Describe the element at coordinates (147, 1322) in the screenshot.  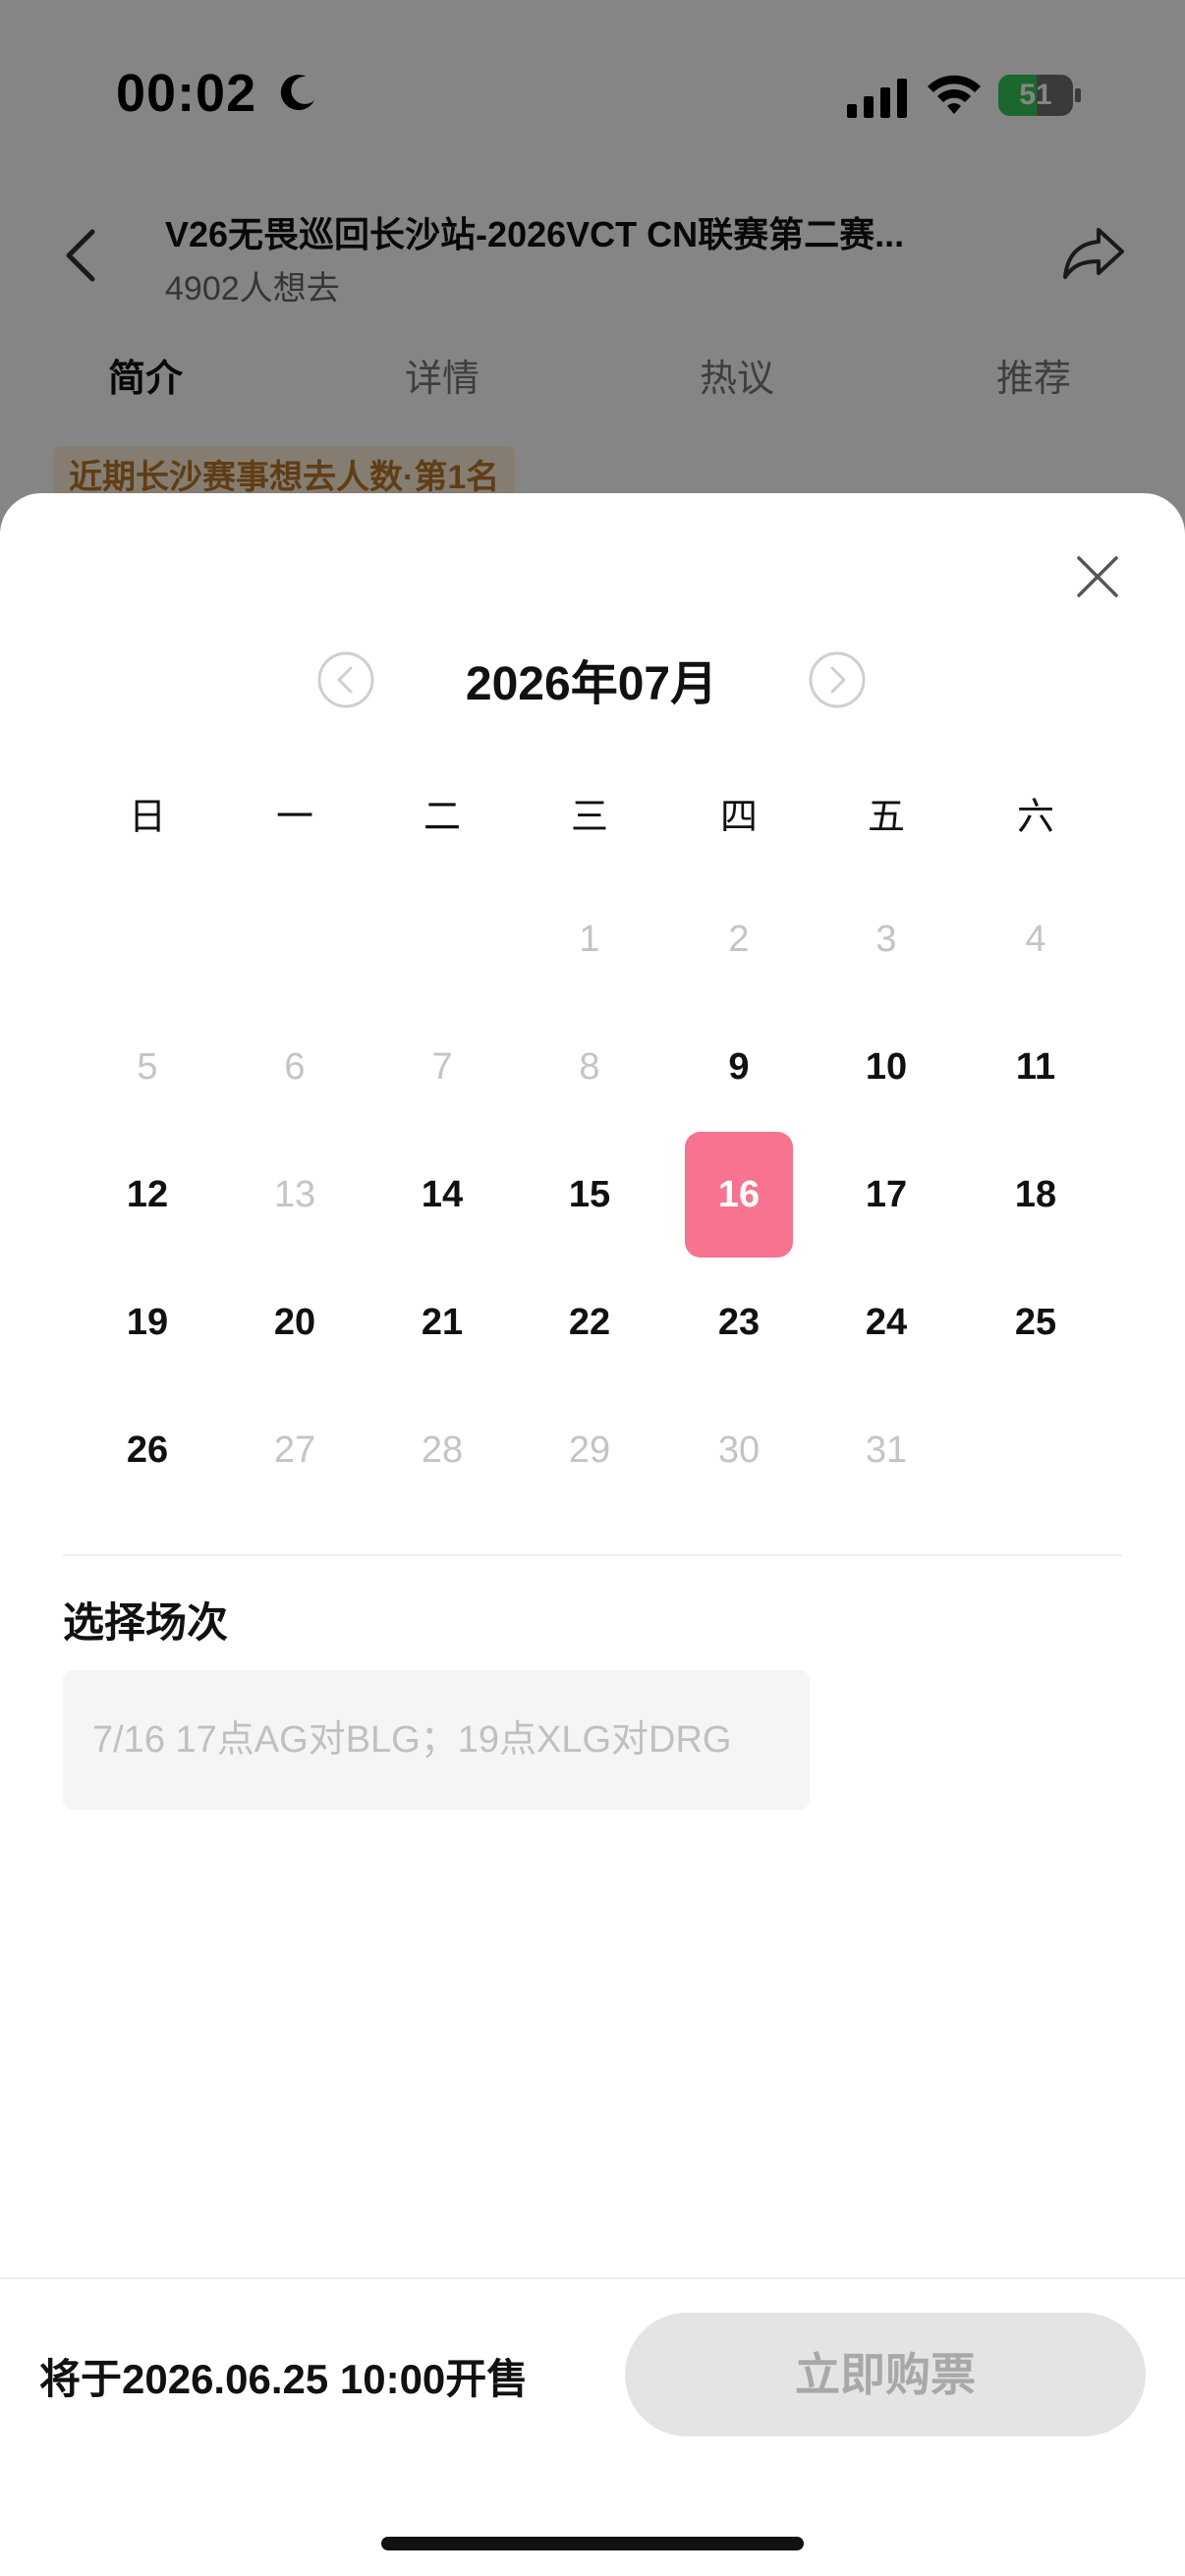
I see `calendar-day: 19` at that location.